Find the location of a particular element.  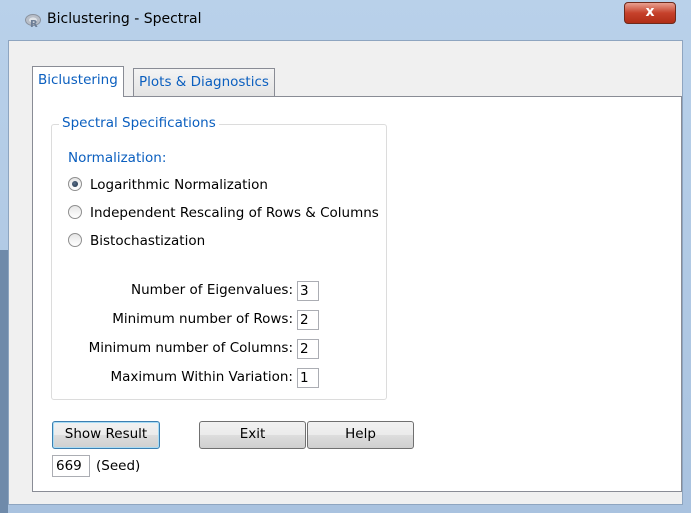

radio-label: Logarithmic Normalization is located at coordinates (179, 185).